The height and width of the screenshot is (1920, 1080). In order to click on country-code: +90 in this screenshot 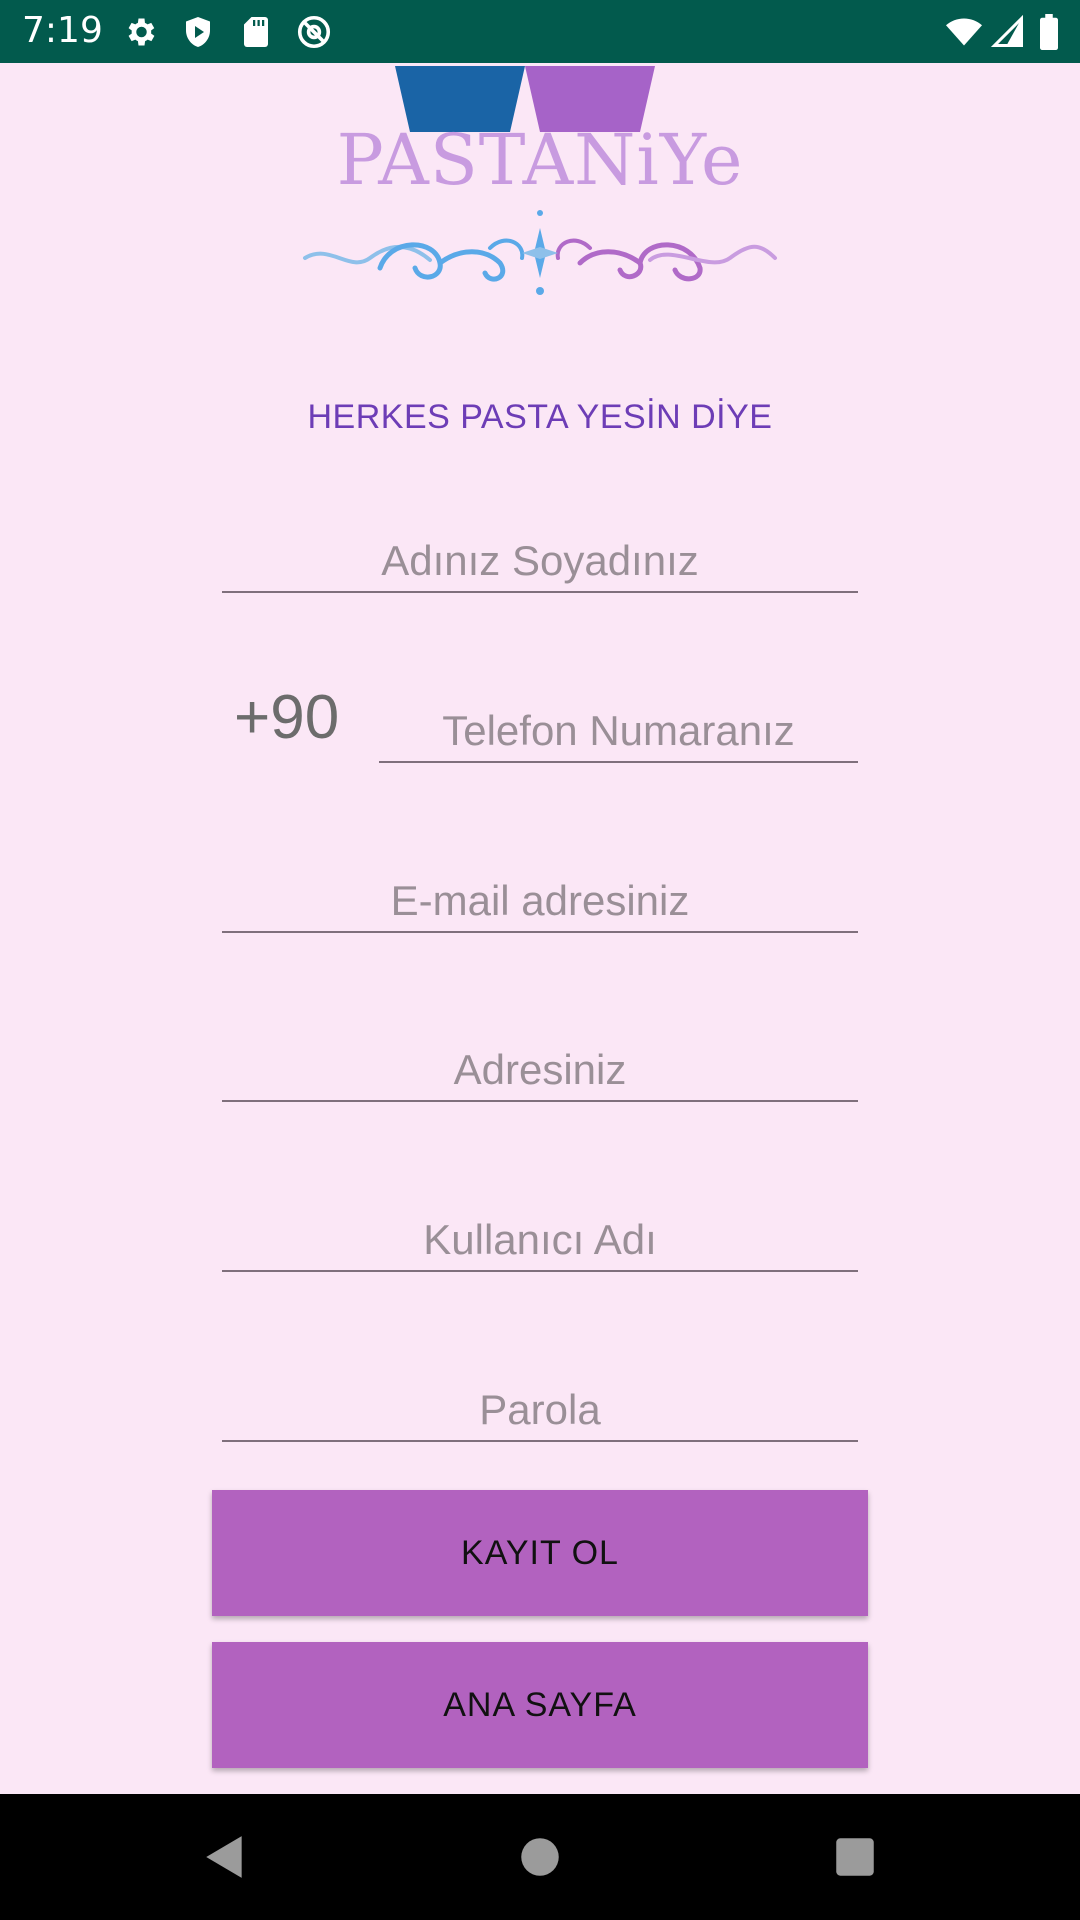, I will do `click(287, 717)`.